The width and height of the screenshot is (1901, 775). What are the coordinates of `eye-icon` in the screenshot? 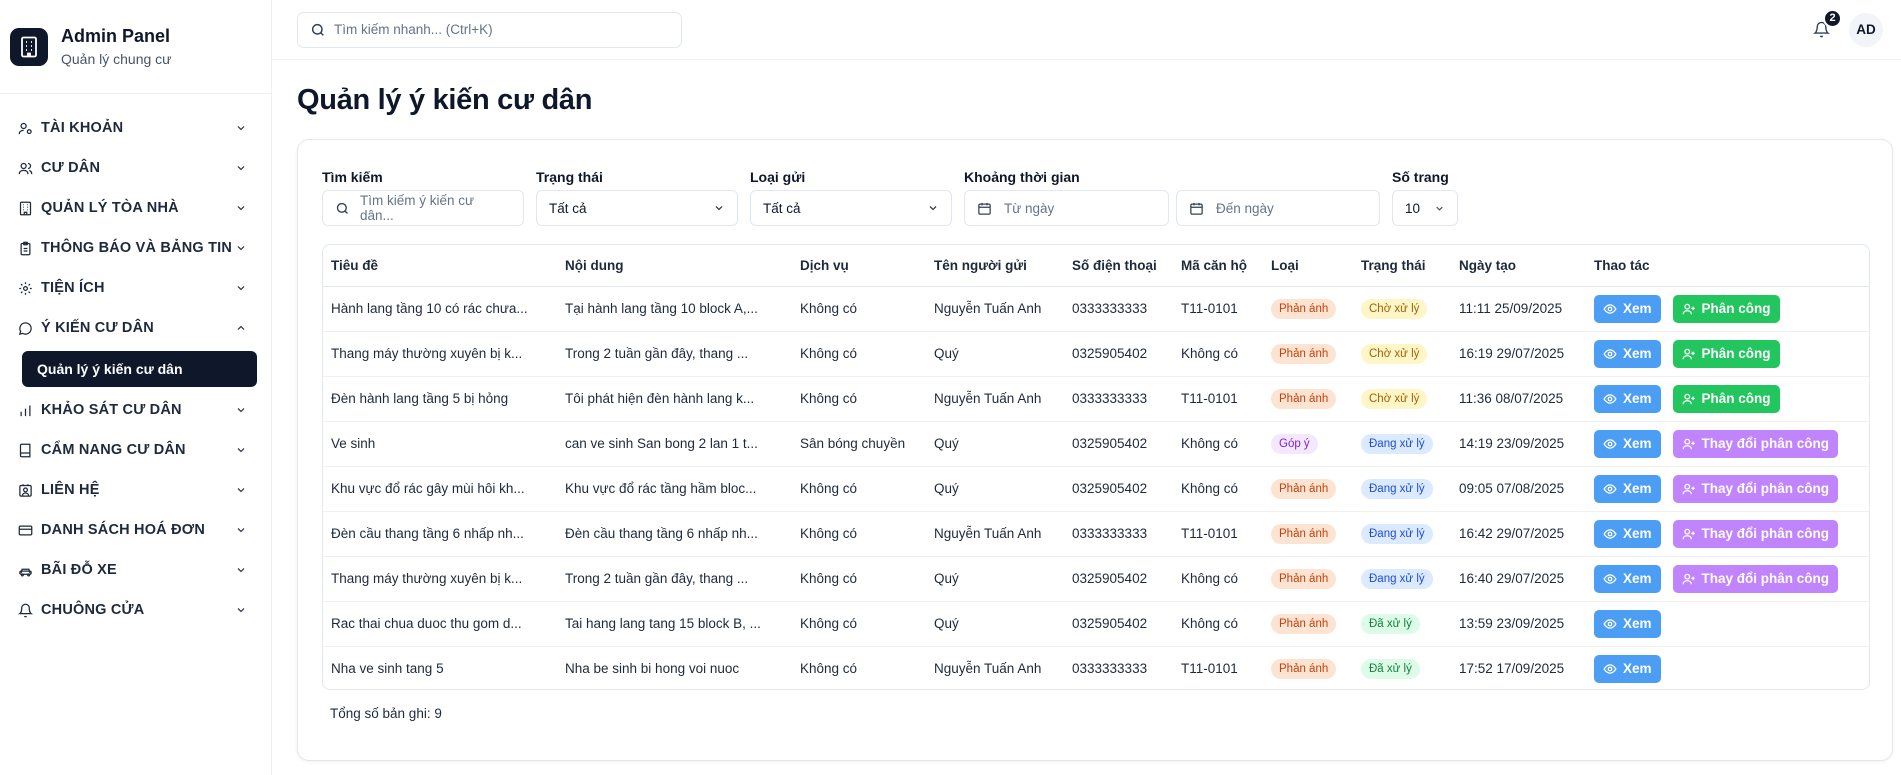 It's located at (1610, 488).